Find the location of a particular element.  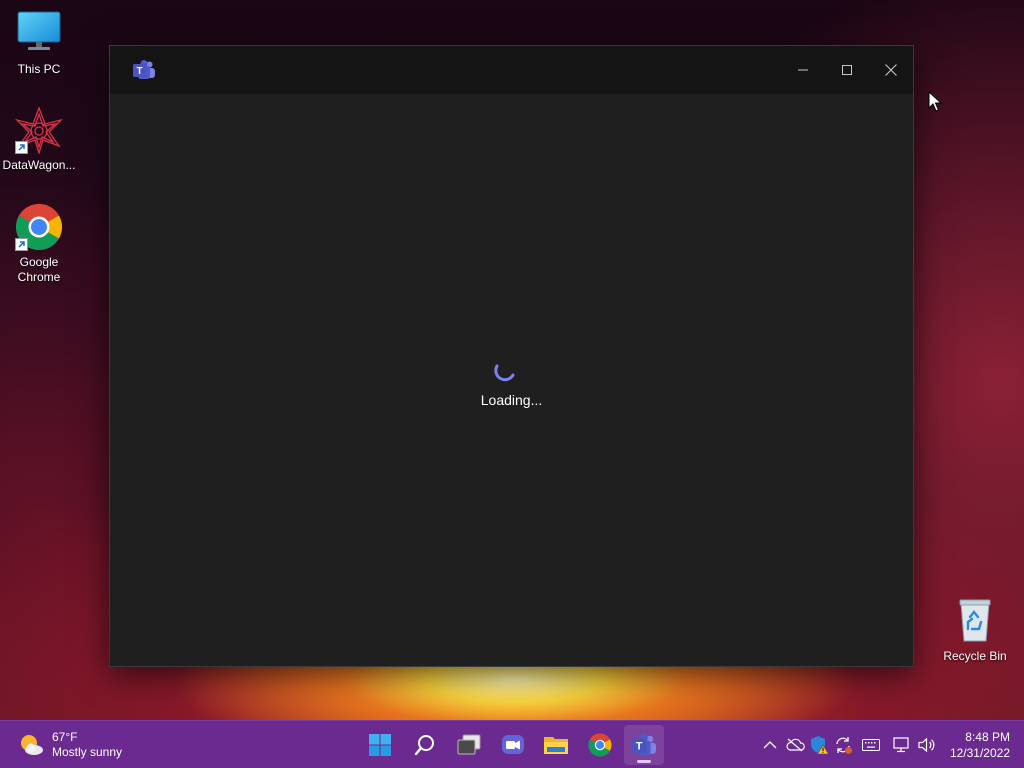

recycle-bin-icon is located at coordinates (975, 621).